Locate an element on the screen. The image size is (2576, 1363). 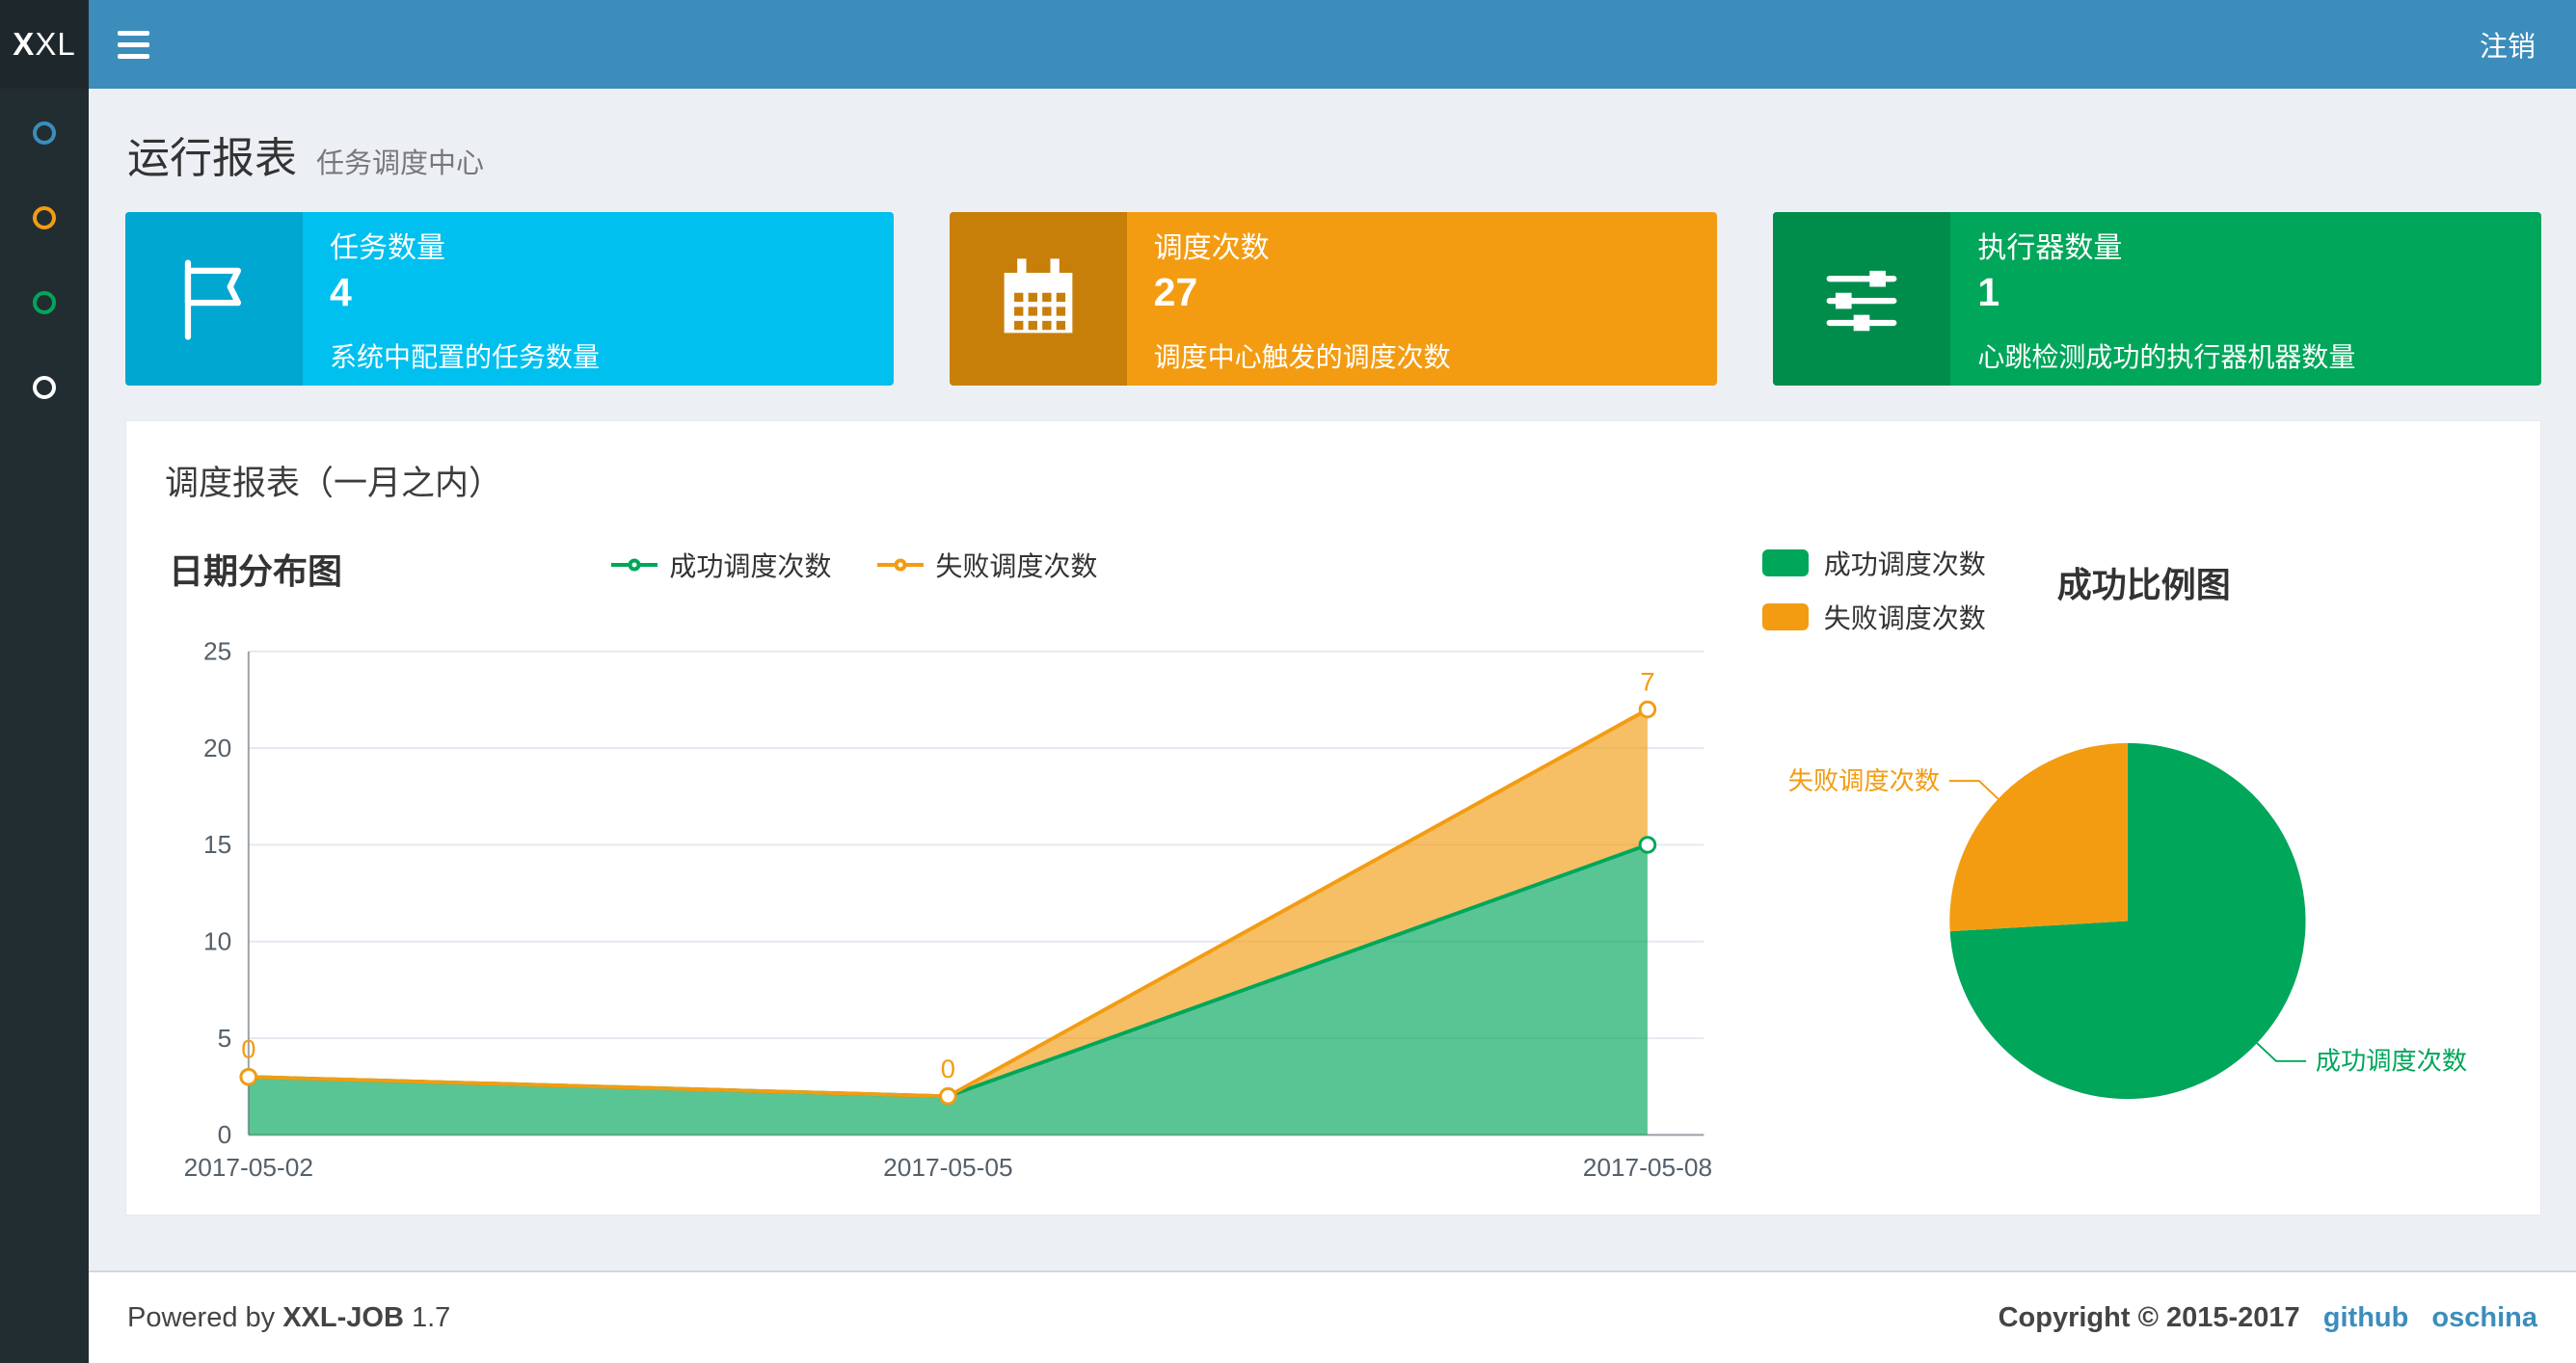
left-rail: X XL is located at coordinates (44, 681).